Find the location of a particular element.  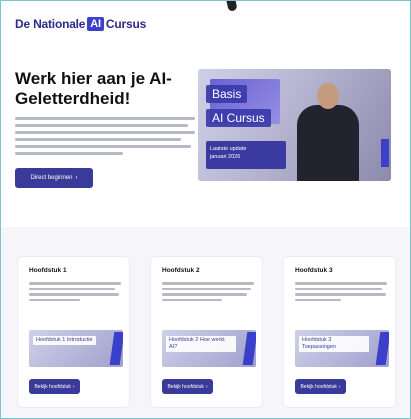

start-button-label: Direct beginnen is located at coordinates (51, 178).